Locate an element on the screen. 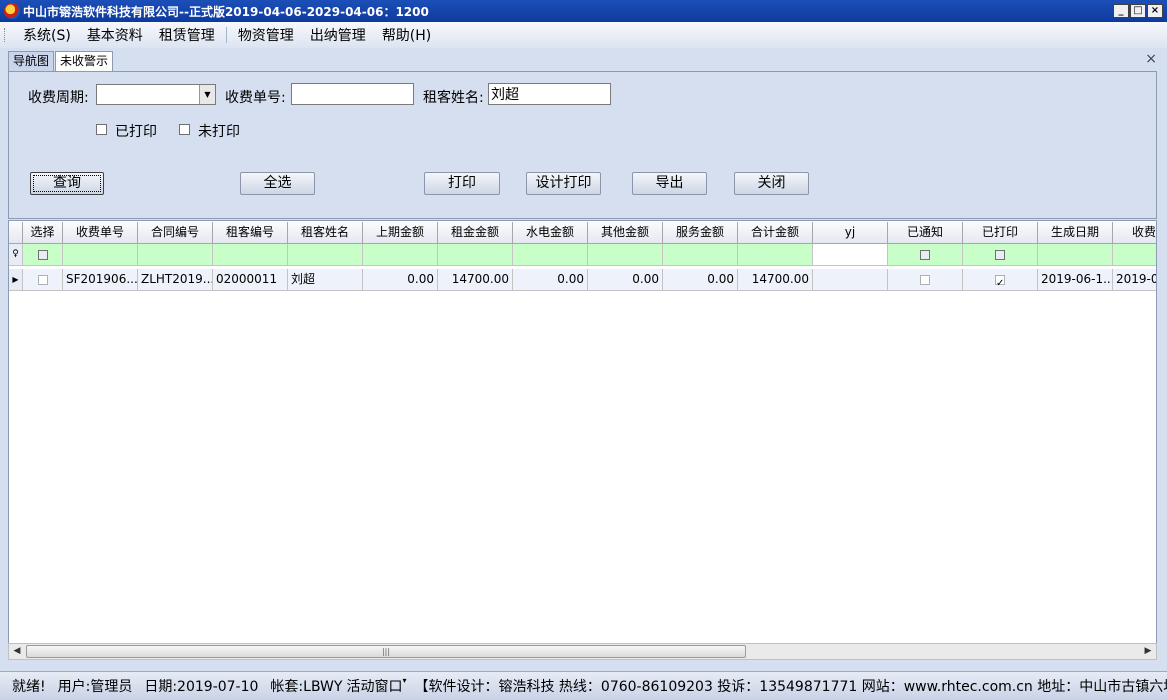 This screenshot has height=700, width=1167. export-button: 导出 is located at coordinates (669, 183).